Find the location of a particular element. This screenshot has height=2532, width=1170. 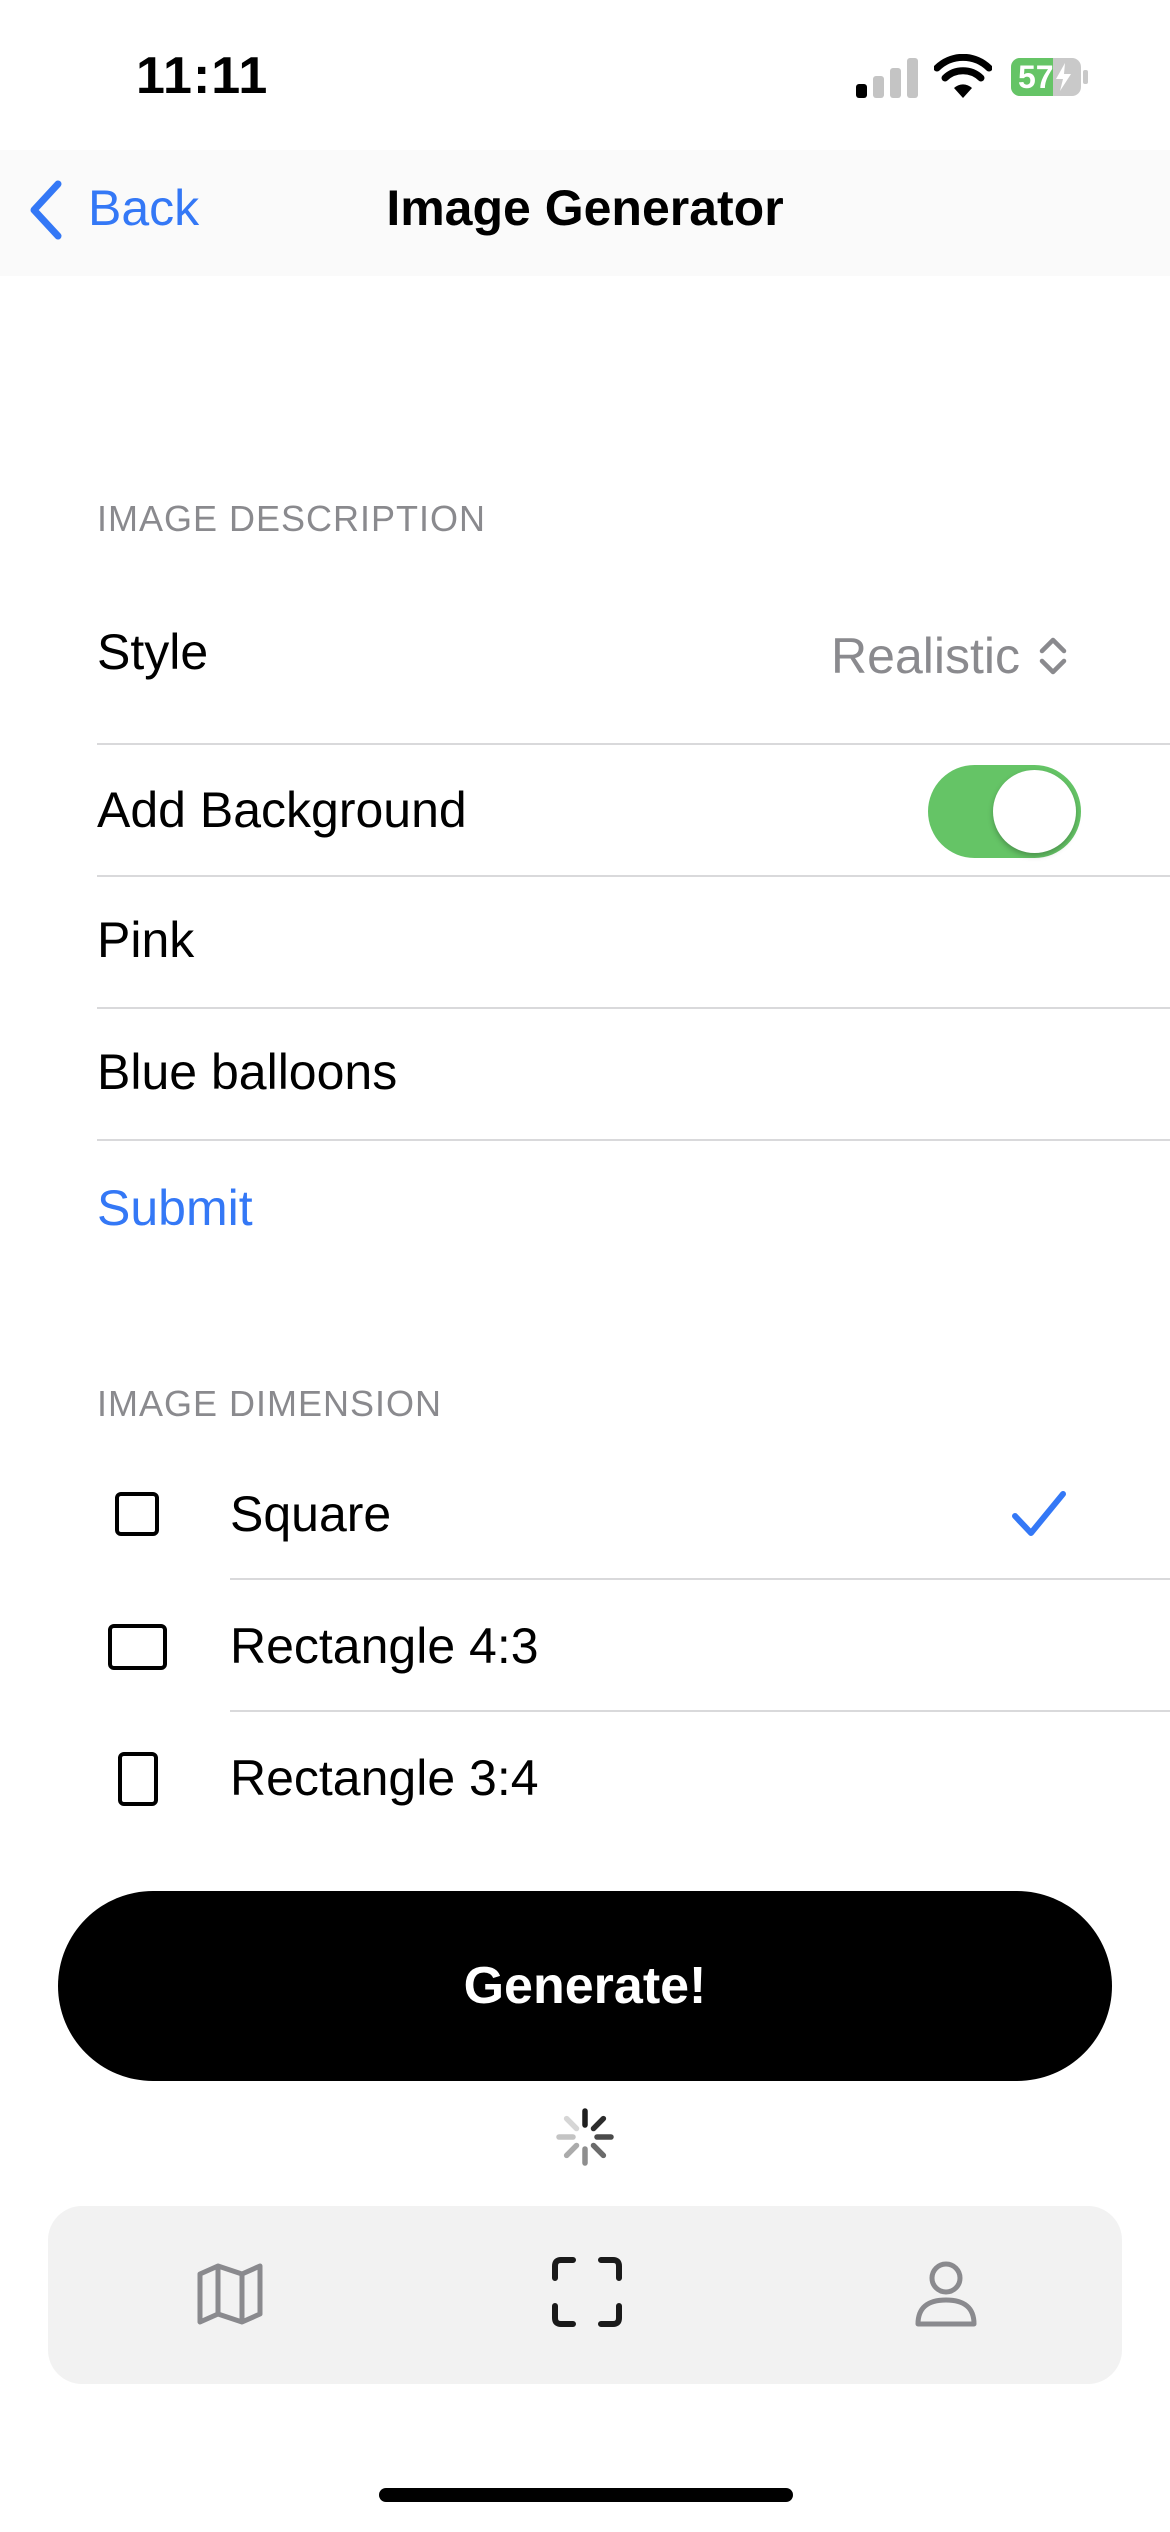

style-value: Realistic is located at coordinates (925, 656).